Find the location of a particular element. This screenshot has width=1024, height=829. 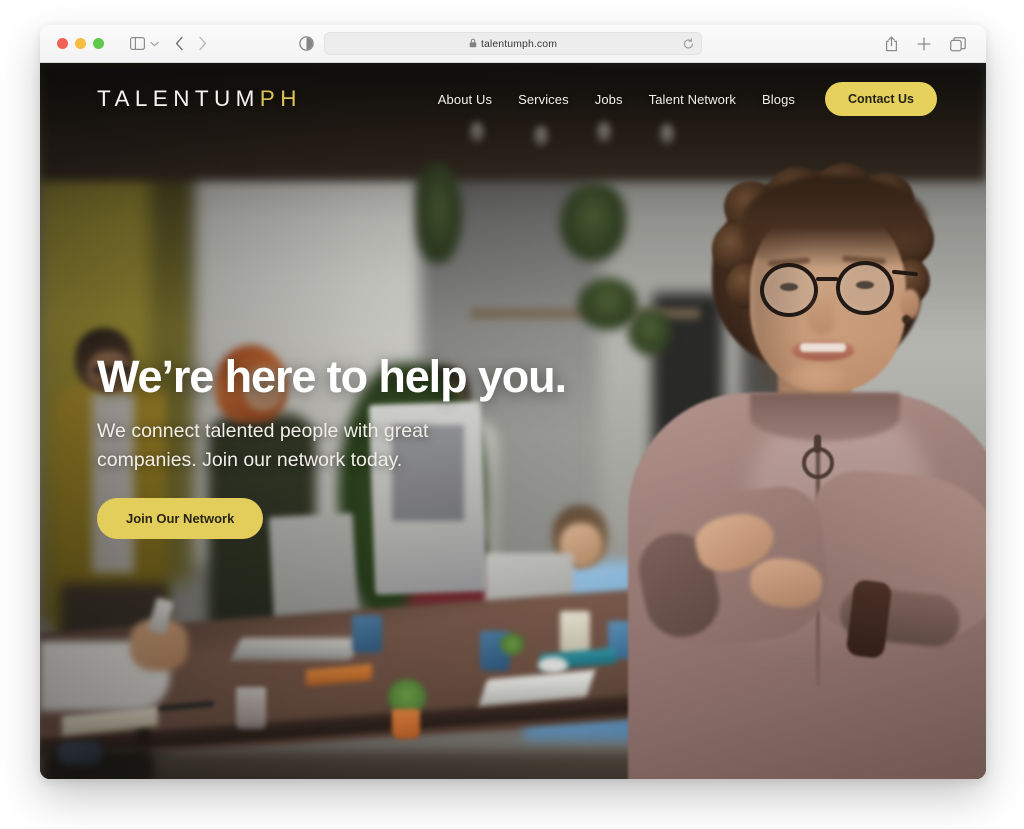

logo-text-accent: PH is located at coordinates (280, 98).